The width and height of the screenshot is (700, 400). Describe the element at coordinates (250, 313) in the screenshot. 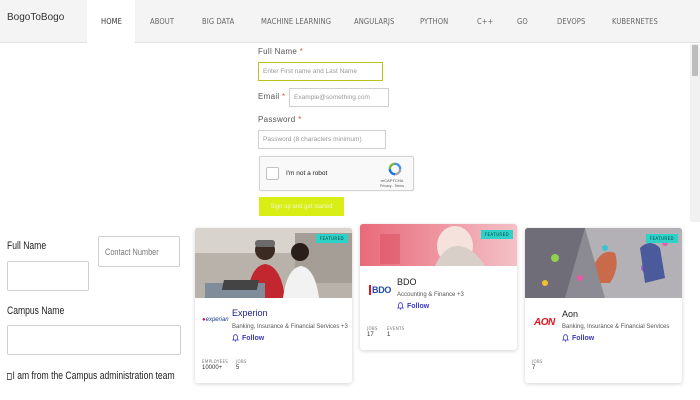

I see `company-name: Experion` at that location.